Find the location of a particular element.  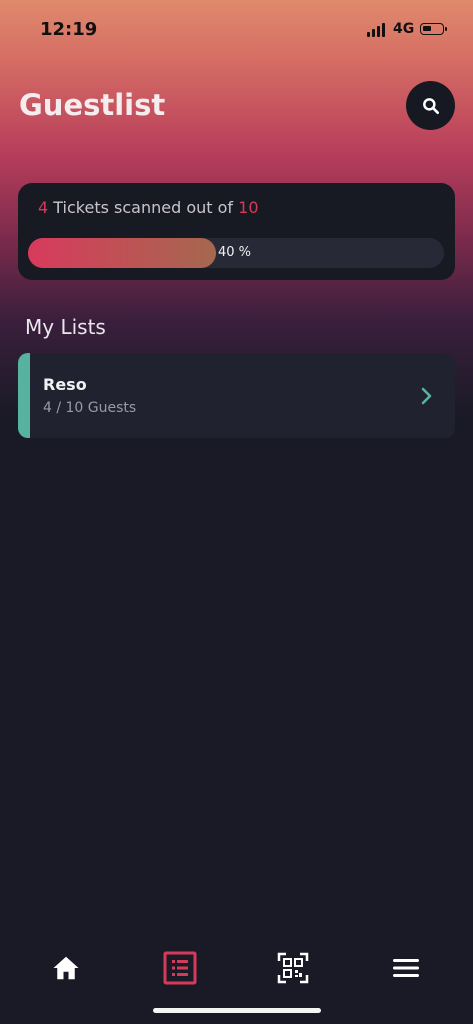

list-item-name: Reso is located at coordinates (65, 384).